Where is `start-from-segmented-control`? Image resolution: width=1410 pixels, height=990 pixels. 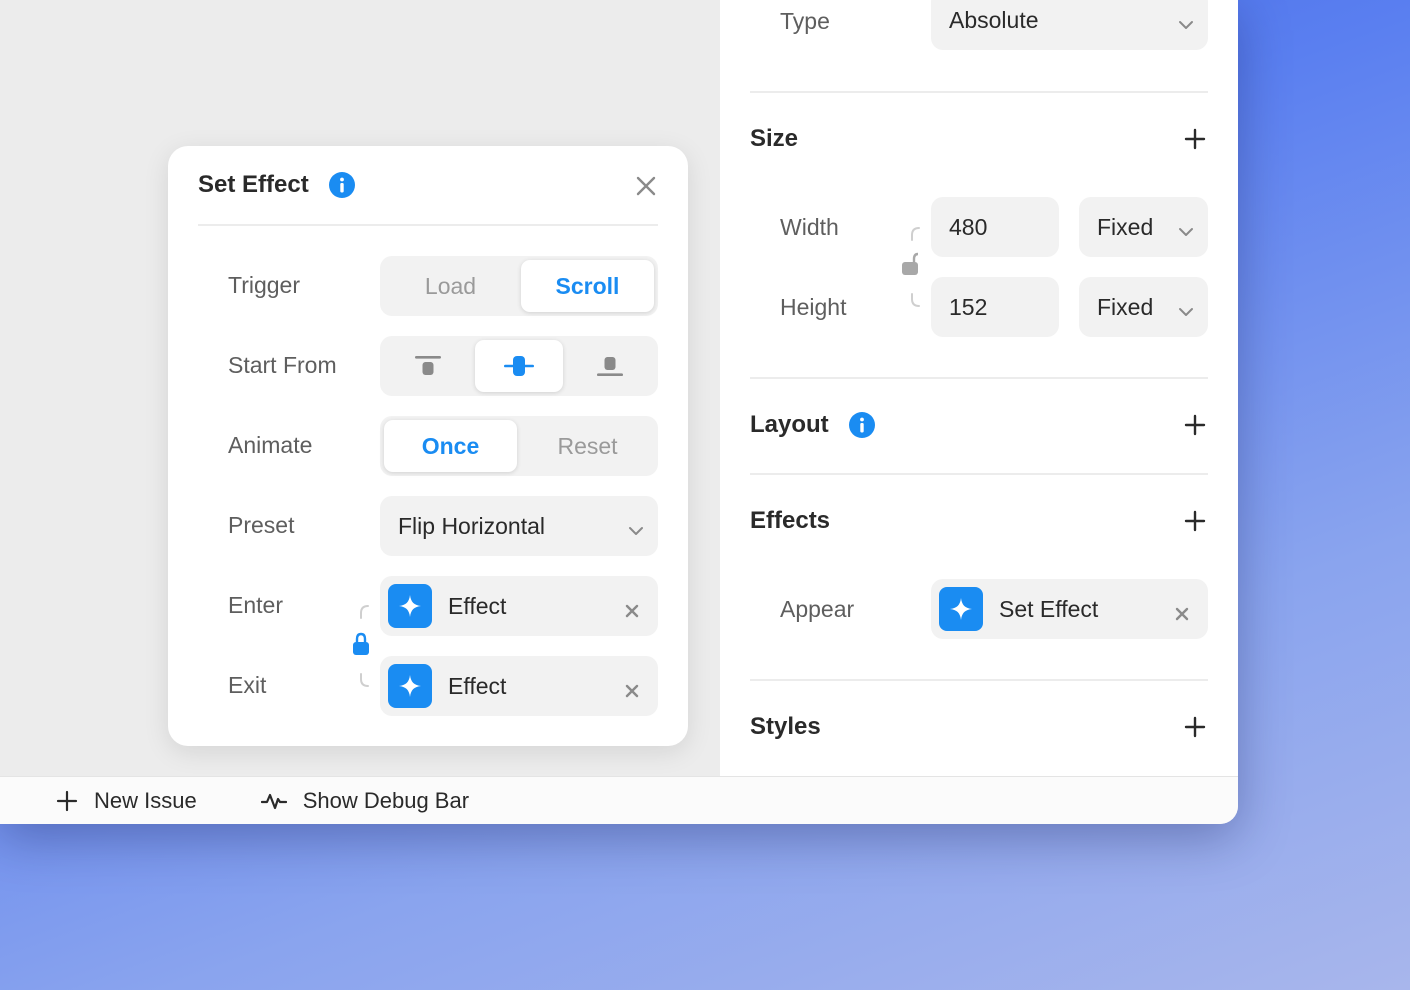
start-from-segmented-control is located at coordinates (519, 366).